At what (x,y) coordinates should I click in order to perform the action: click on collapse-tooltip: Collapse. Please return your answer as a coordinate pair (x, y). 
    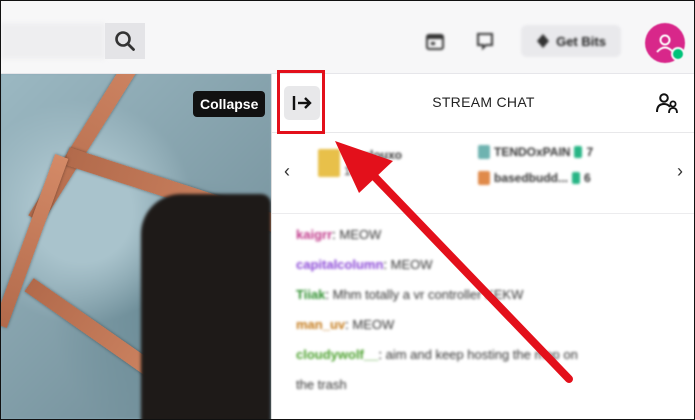
    Looking at the image, I should click on (229, 104).